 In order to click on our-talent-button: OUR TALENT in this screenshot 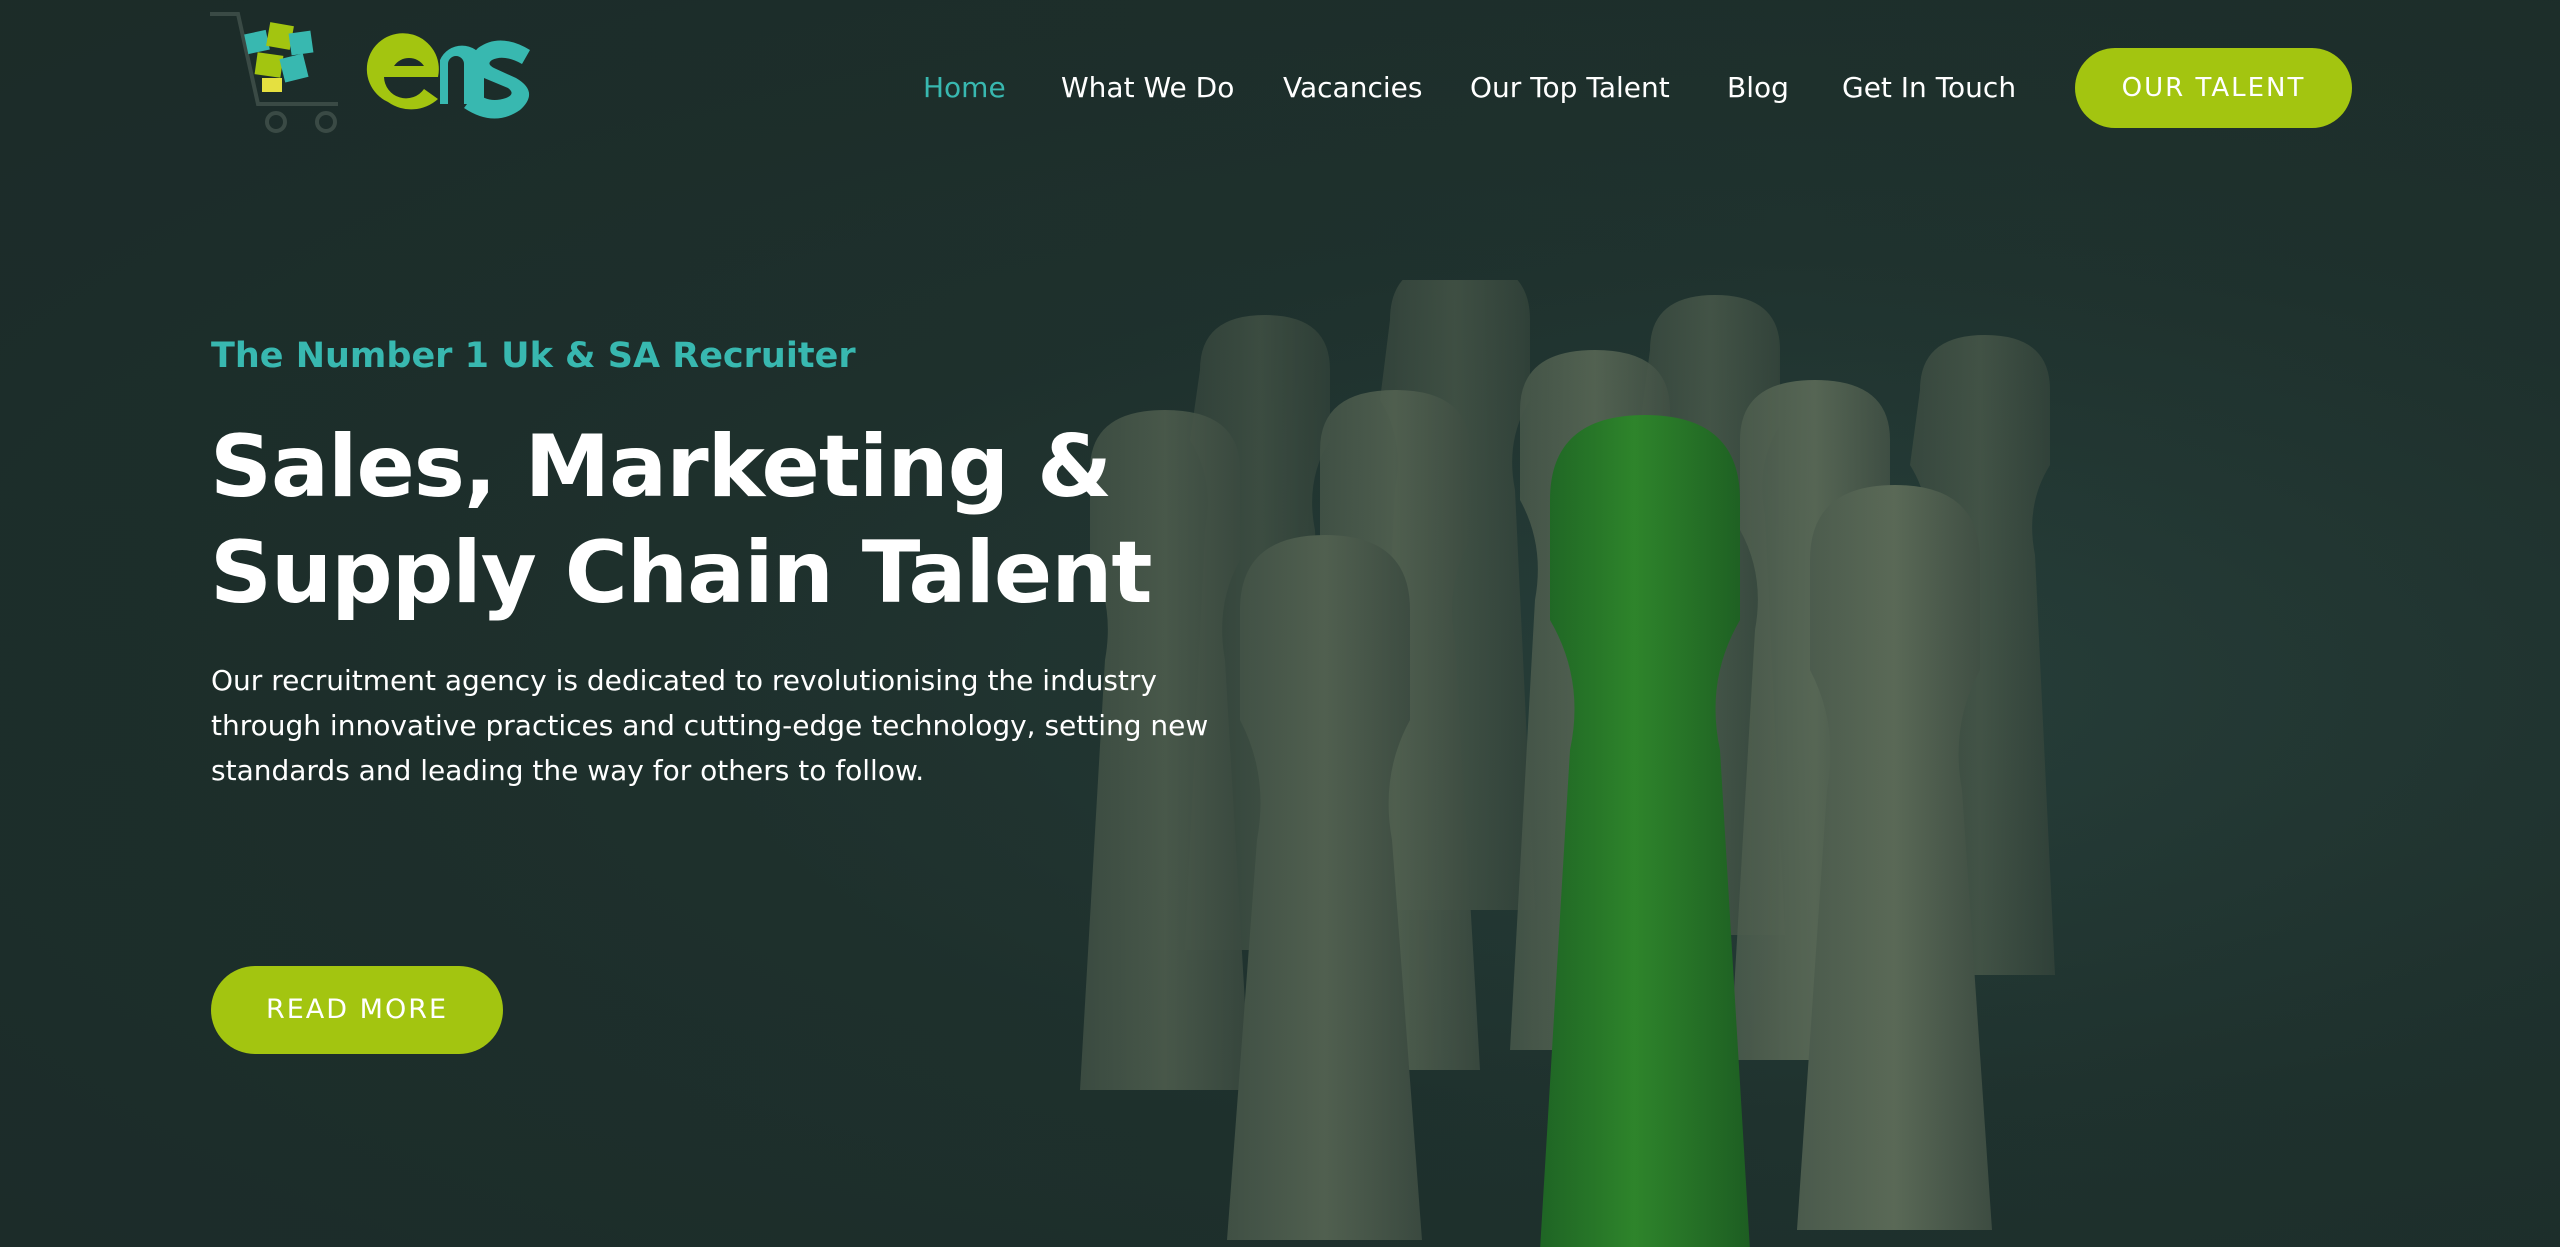, I will do `click(2213, 88)`.